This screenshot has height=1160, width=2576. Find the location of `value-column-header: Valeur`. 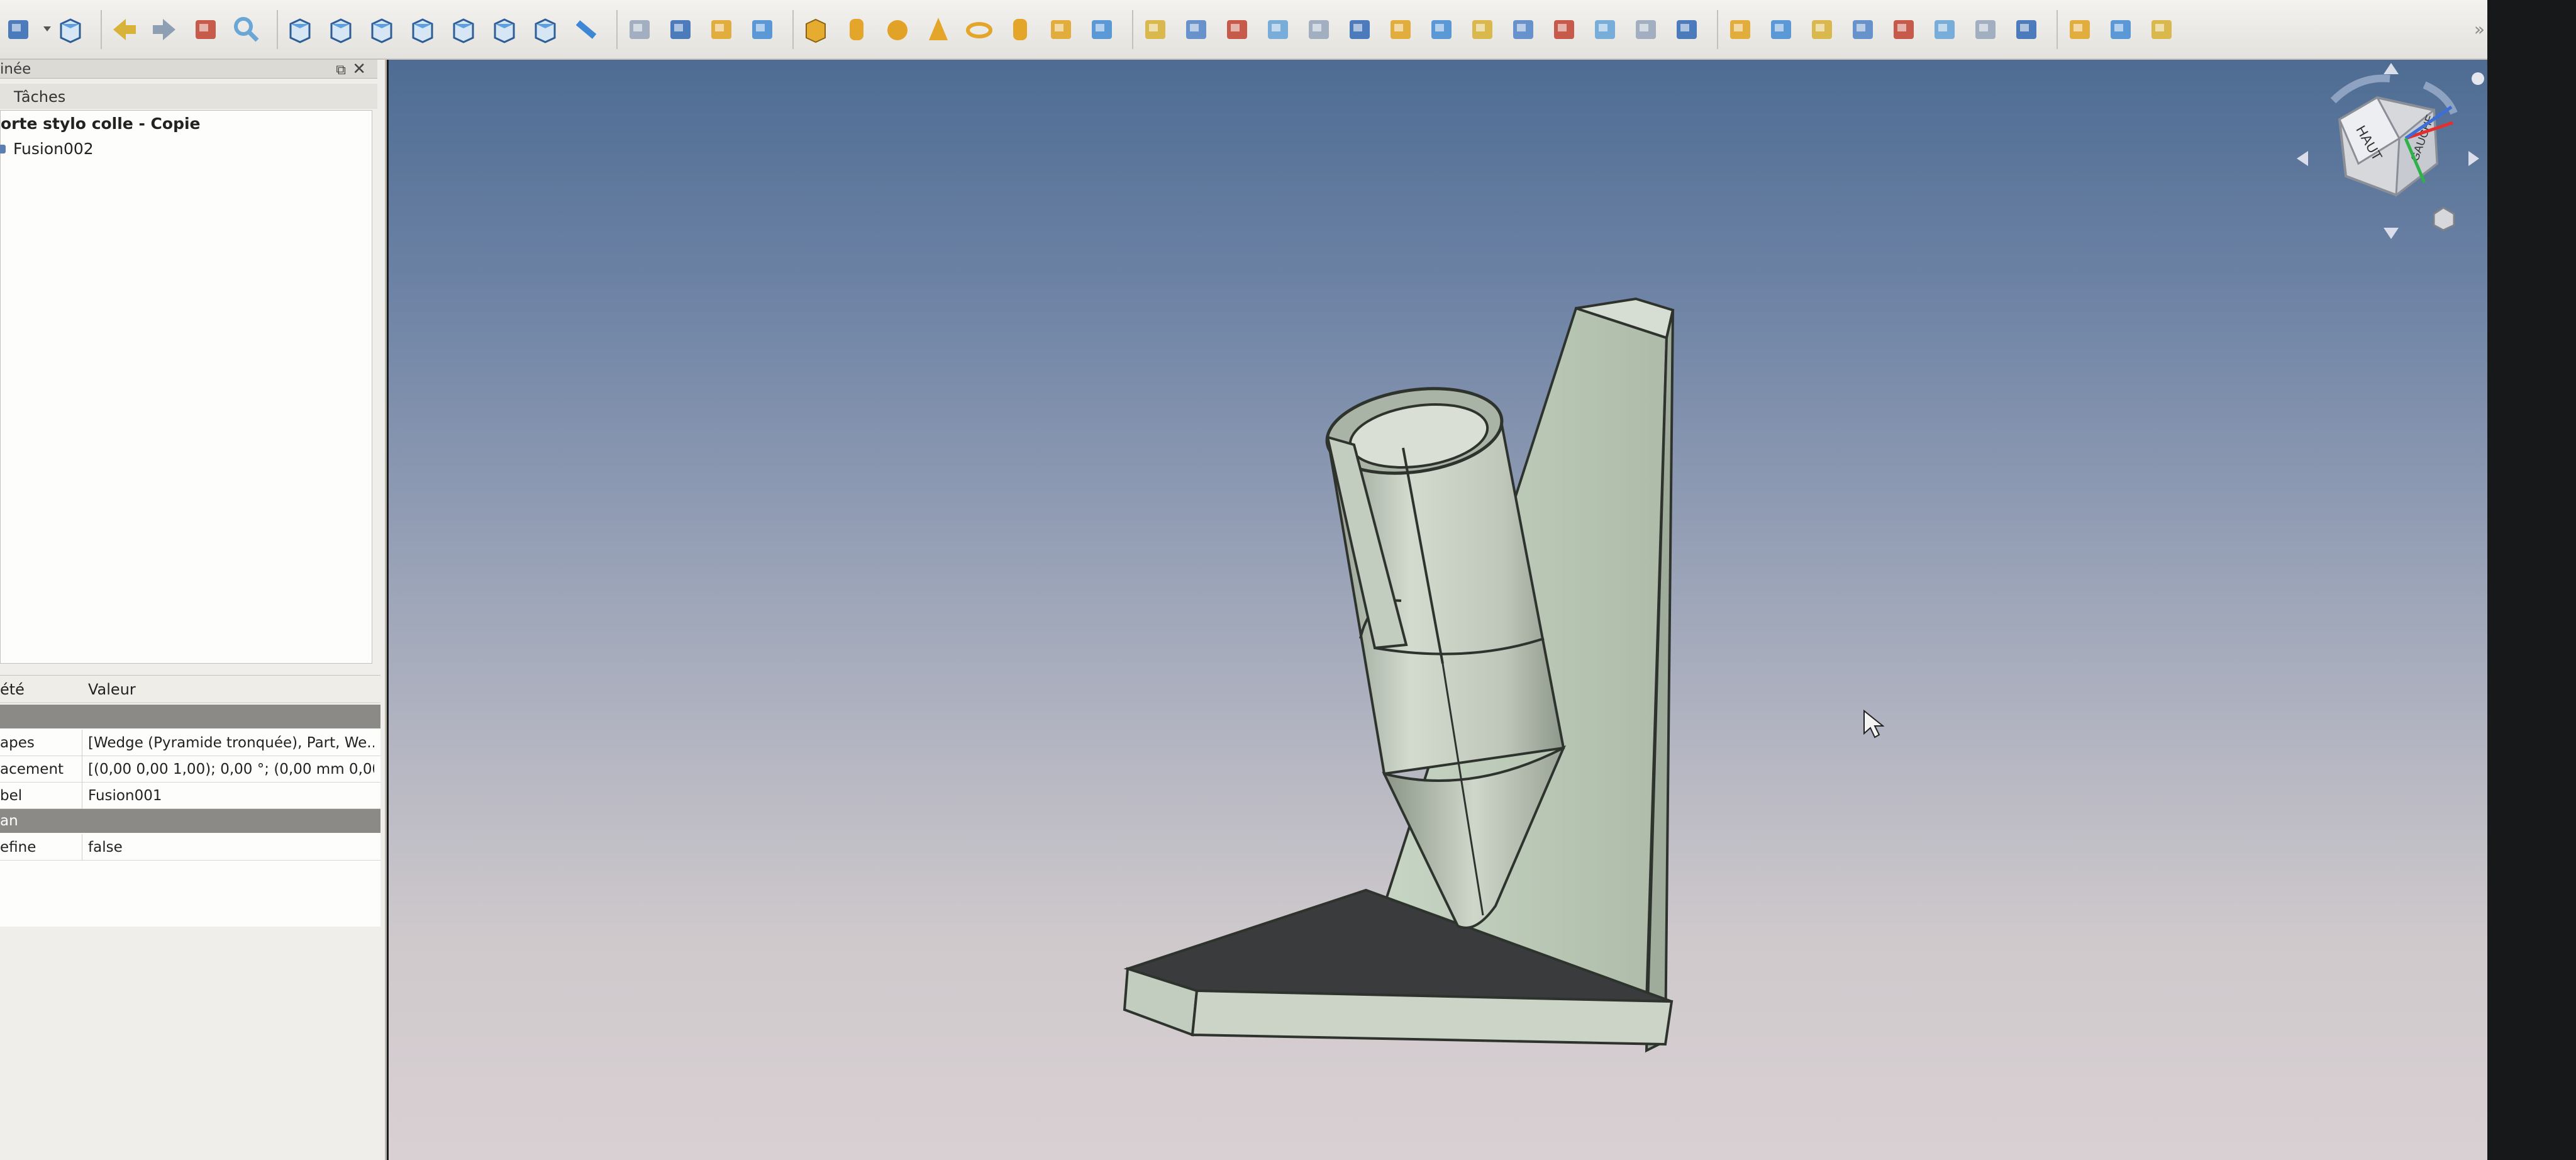

value-column-header: Valeur is located at coordinates (112, 690).